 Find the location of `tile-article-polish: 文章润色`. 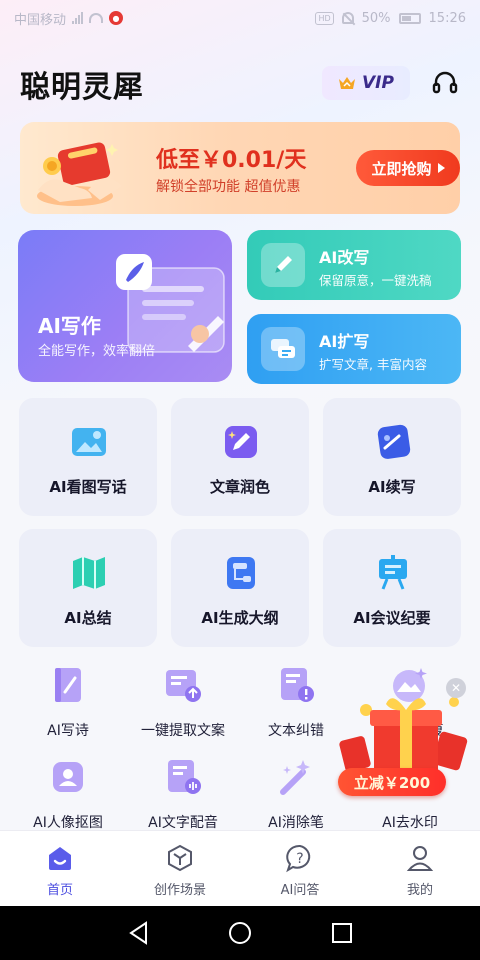

tile-article-polish: 文章润色 is located at coordinates (240, 457).